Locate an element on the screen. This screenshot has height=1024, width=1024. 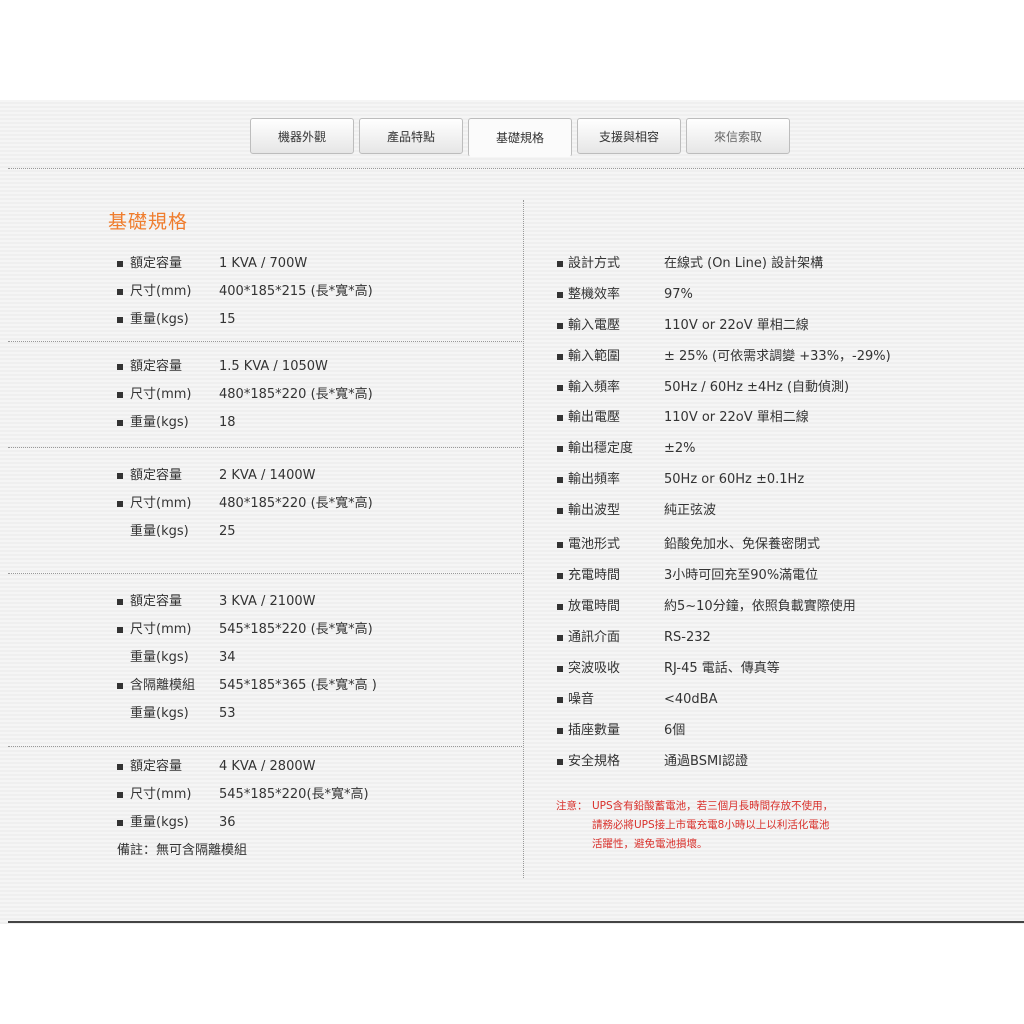
spec-row: 插座數量 6個 is located at coordinates (512, 731).